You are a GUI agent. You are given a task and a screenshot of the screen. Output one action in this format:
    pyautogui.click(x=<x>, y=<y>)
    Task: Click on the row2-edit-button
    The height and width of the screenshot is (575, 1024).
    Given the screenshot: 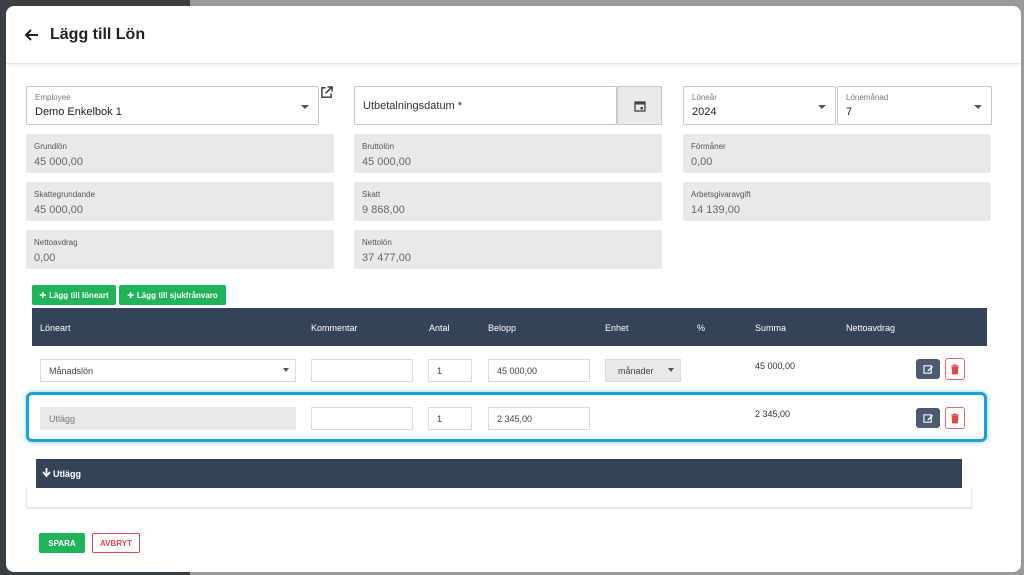 What is the action you would take?
    pyautogui.click(x=928, y=418)
    